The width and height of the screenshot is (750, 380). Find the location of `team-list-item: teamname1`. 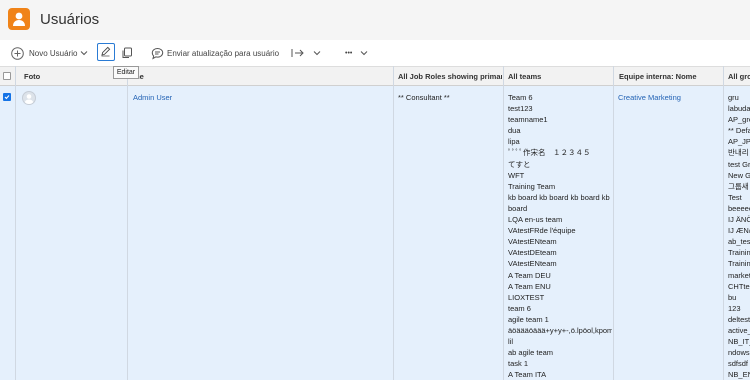

team-list-item: teamname1 is located at coordinates (528, 120).